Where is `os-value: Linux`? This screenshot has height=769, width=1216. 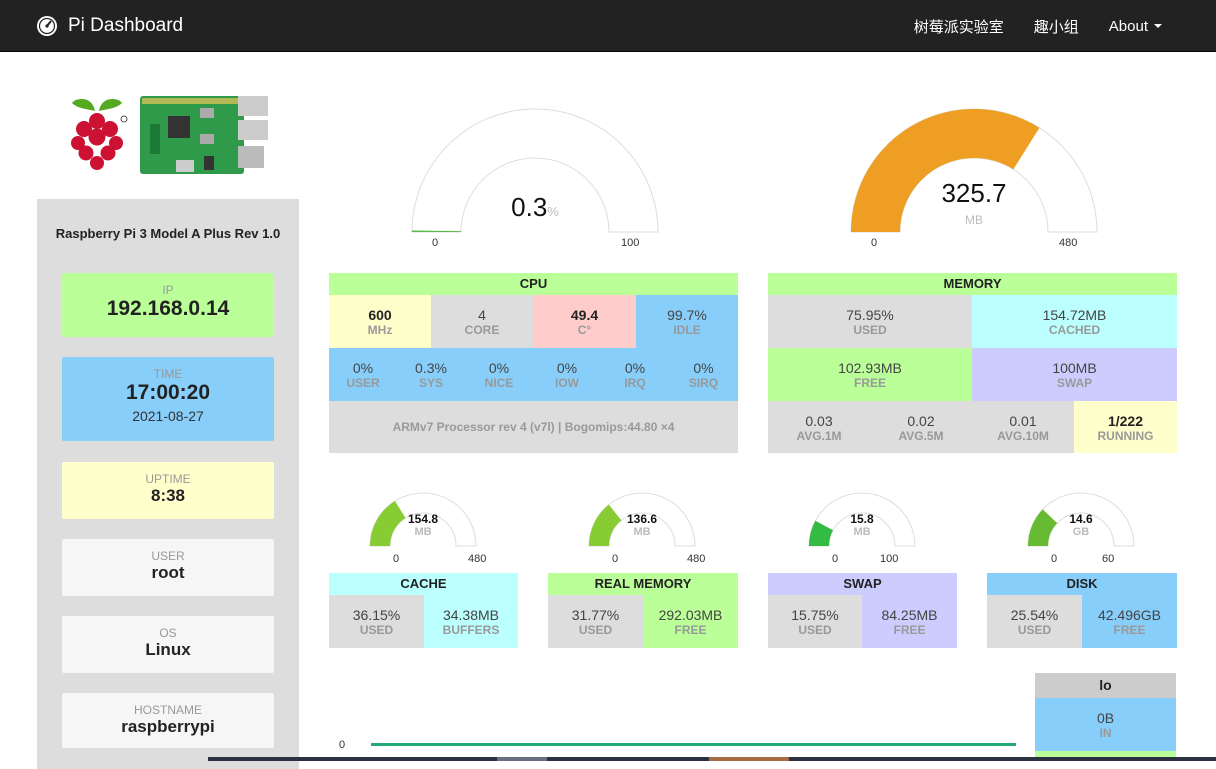 os-value: Linux is located at coordinates (168, 649).